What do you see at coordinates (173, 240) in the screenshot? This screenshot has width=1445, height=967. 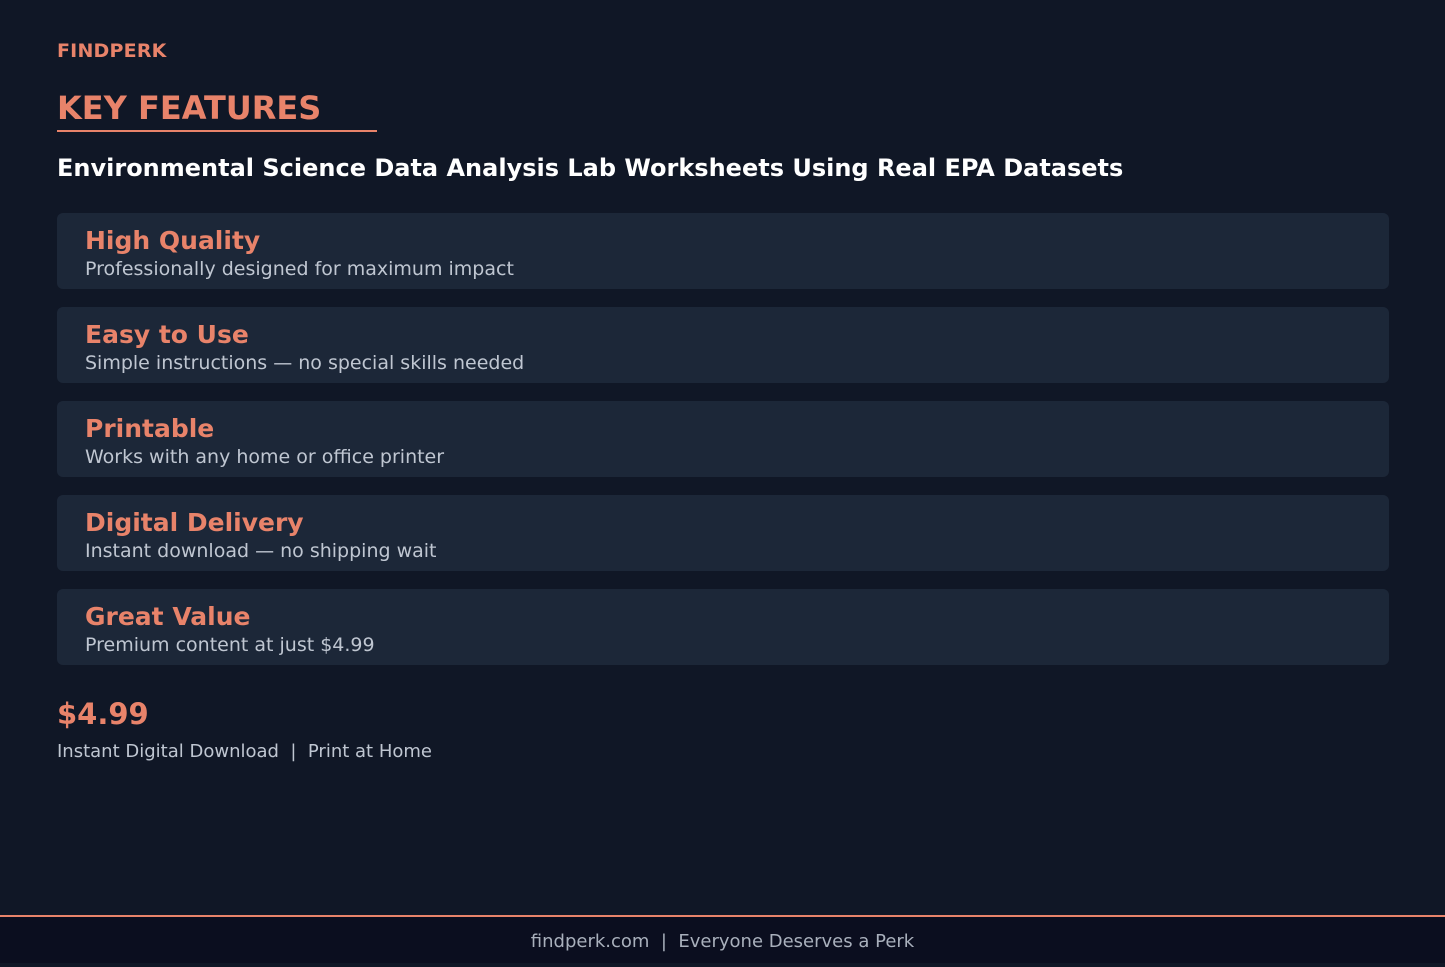 I see `feature-title: High Quality` at bounding box center [173, 240].